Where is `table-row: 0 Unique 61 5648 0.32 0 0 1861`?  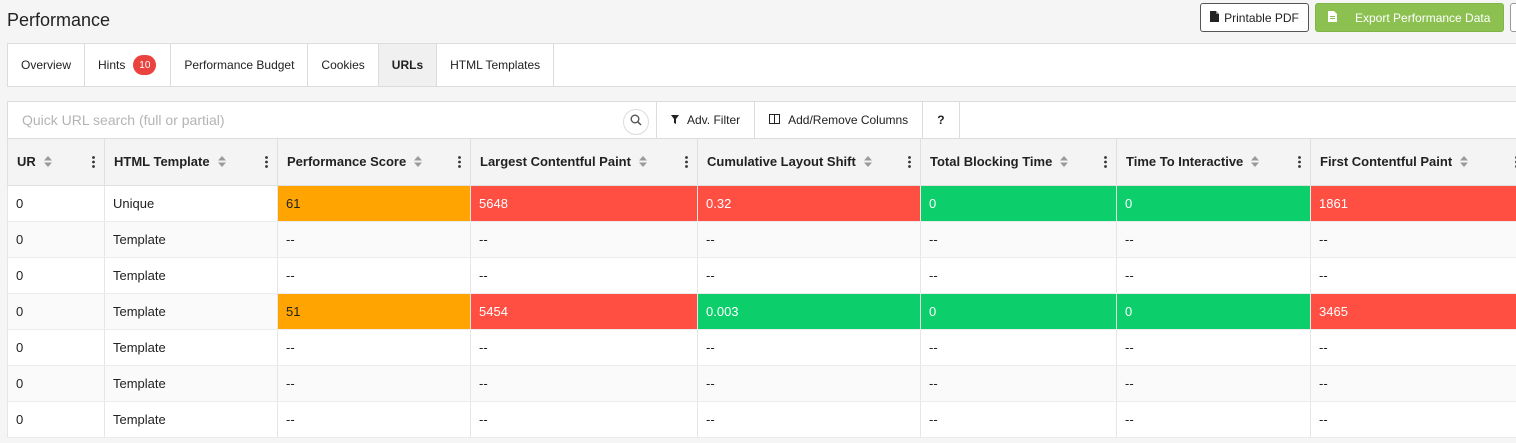 table-row: 0 Unique 61 5648 0.32 0 0 1861 is located at coordinates (761, 203).